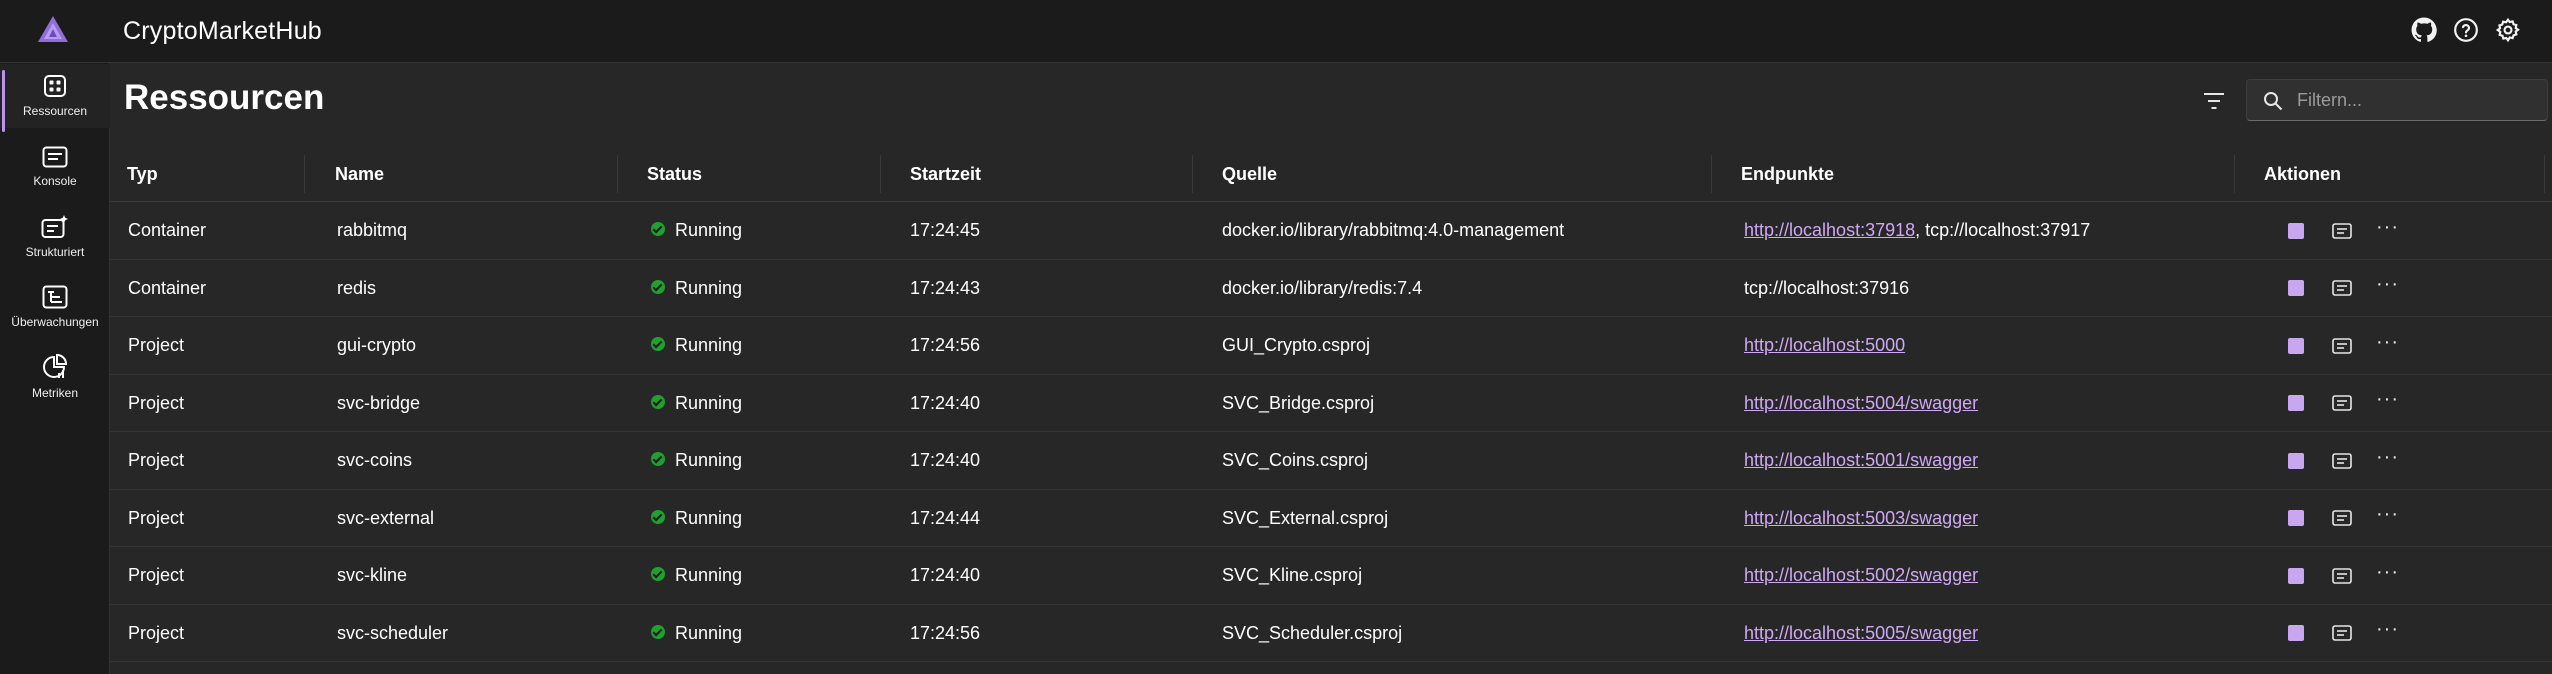 The height and width of the screenshot is (674, 2552). Describe the element at coordinates (55, 111) in the screenshot. I see `sidebar-item-label: Ressourcen` at that location.